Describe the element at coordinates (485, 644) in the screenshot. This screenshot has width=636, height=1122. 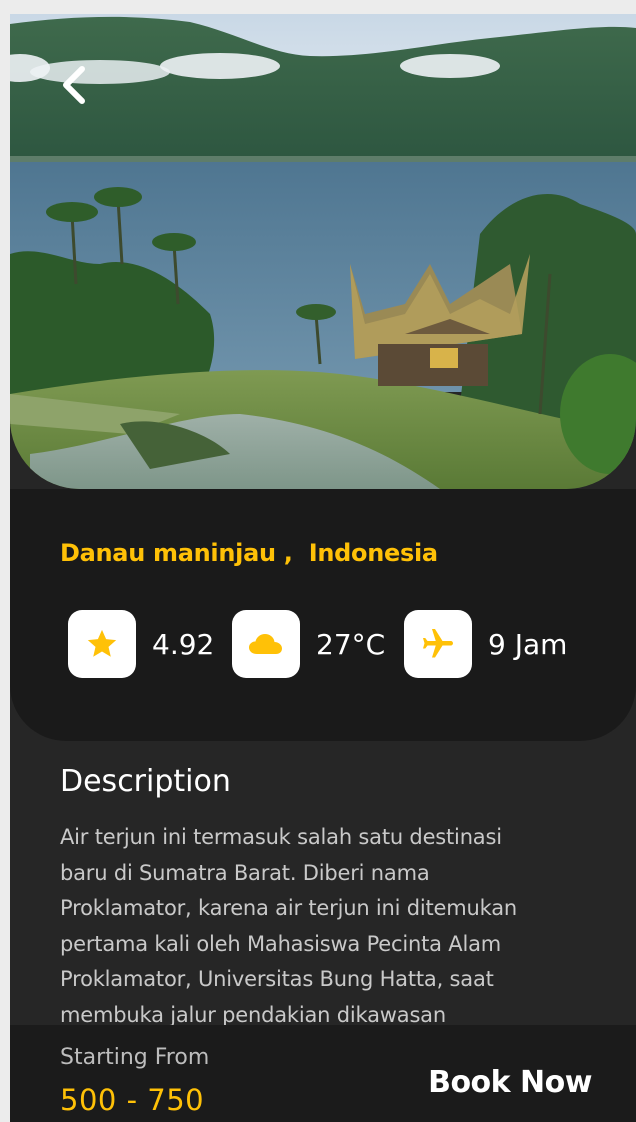
I see `flight-stat: 9 Jam` at that location.